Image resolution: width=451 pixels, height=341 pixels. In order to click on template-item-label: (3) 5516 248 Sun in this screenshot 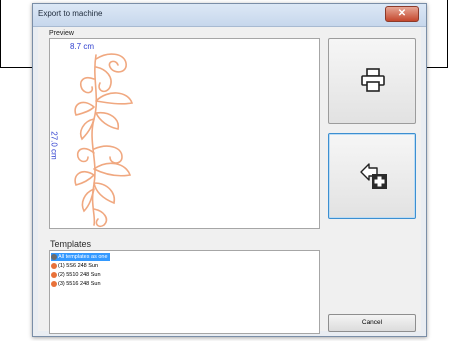, I will do `click(79, 284)`.